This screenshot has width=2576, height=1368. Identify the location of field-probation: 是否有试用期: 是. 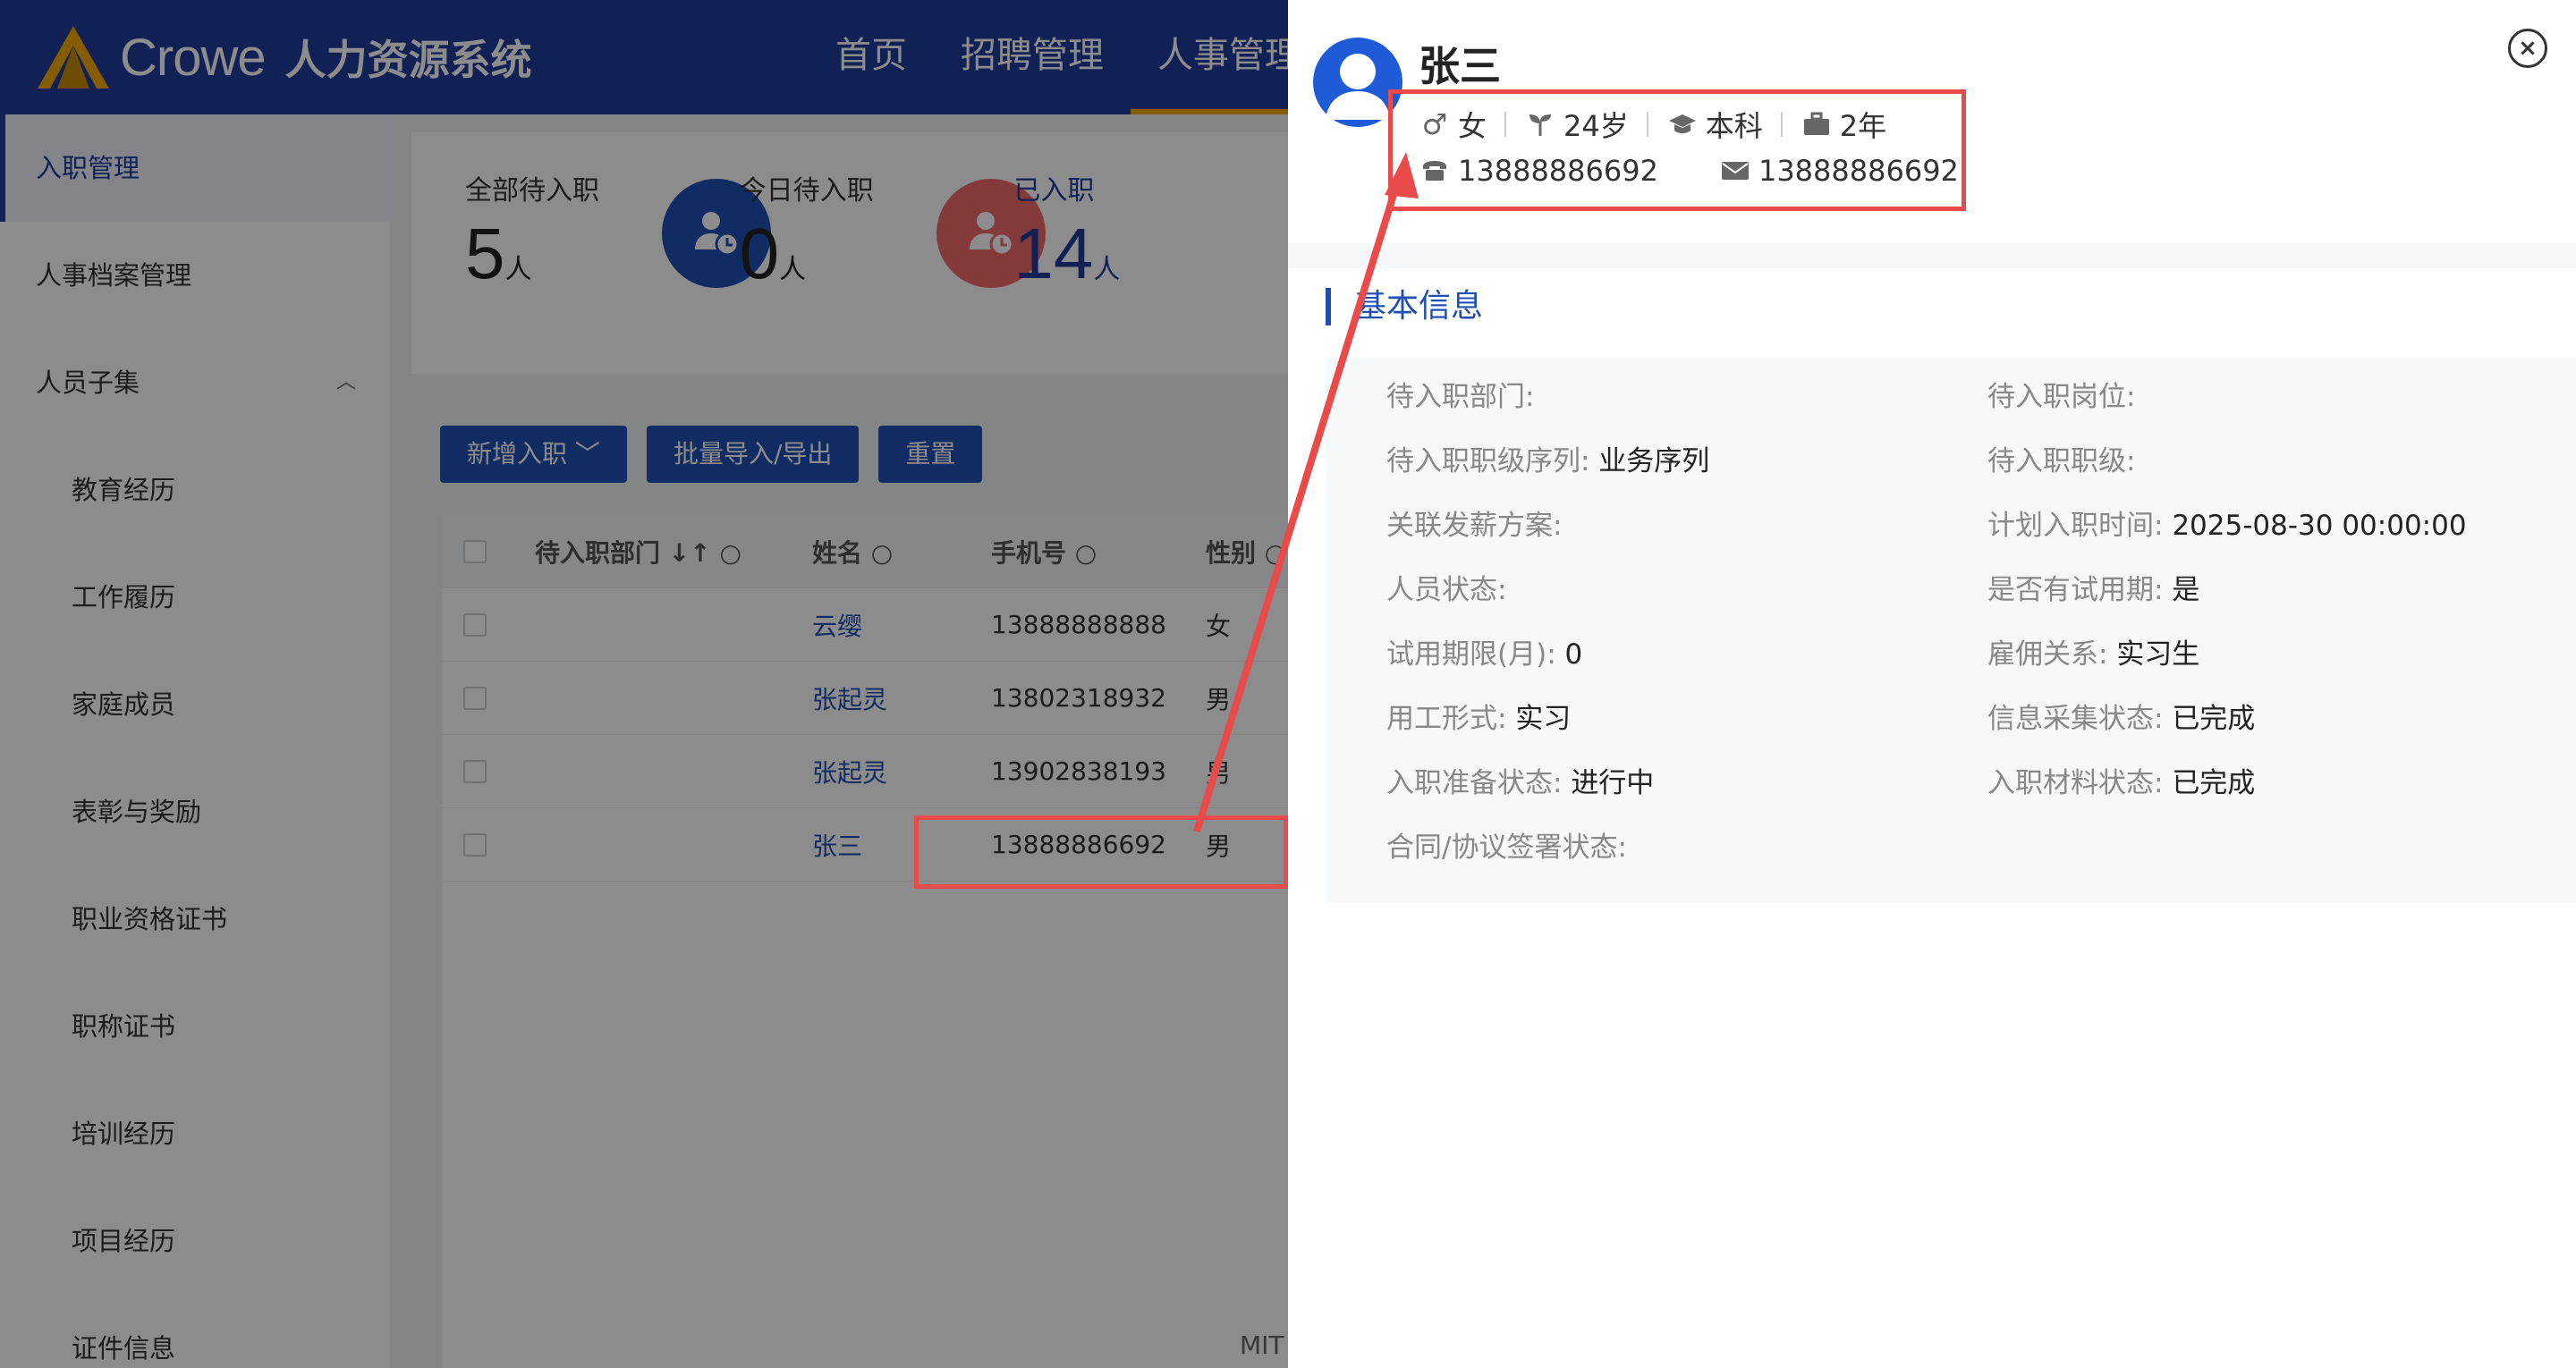
(2093, 590).